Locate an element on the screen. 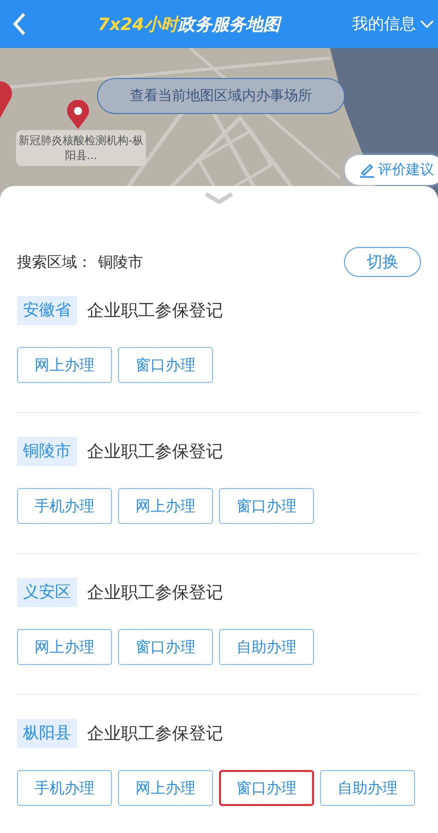  title-highlight: 7x24小时 is located at coordinates (138, 25).